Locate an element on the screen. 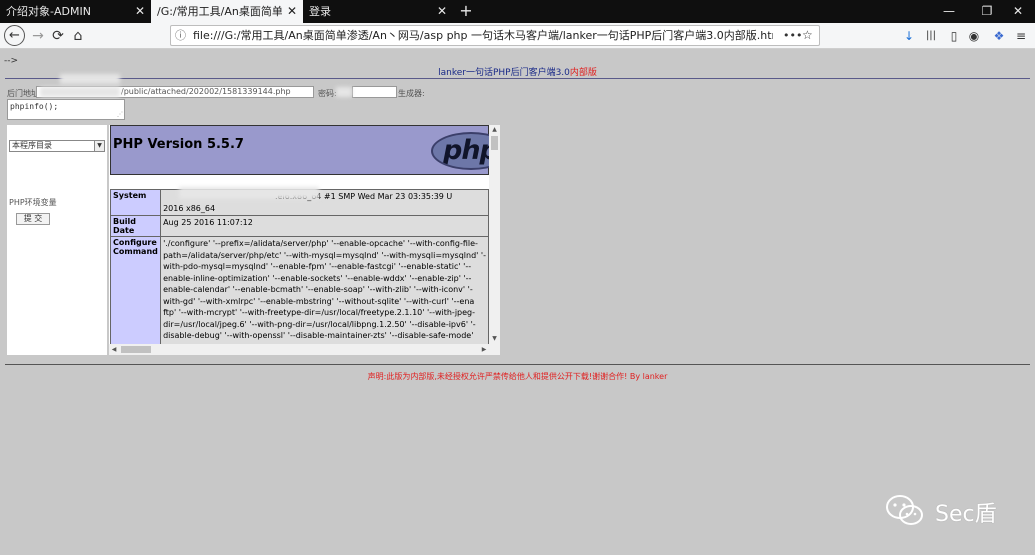  phpinfo-value: Aug 25 2016 11:07:12 is located at coordinates (324, 226).